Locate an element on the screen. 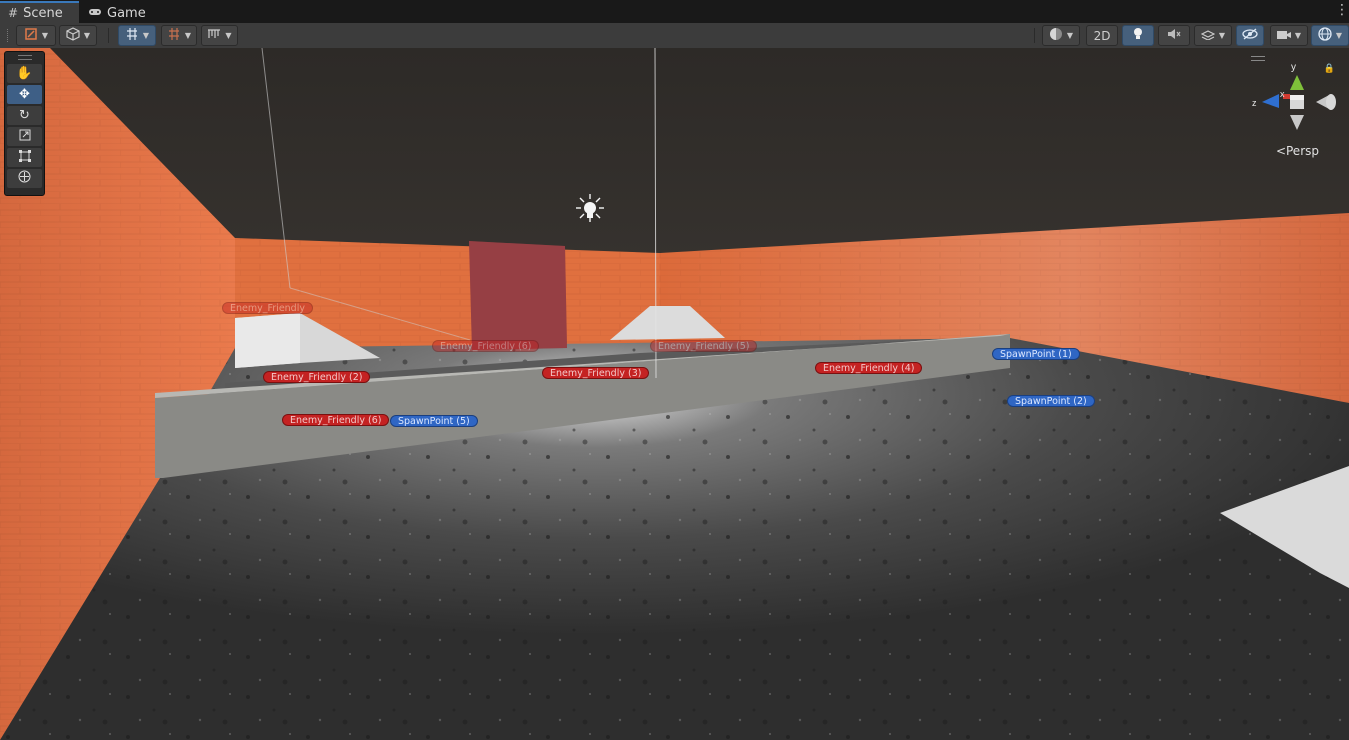 The image size is (1349, 740). audio-mute-icon is located at coordinates (1174, 35).